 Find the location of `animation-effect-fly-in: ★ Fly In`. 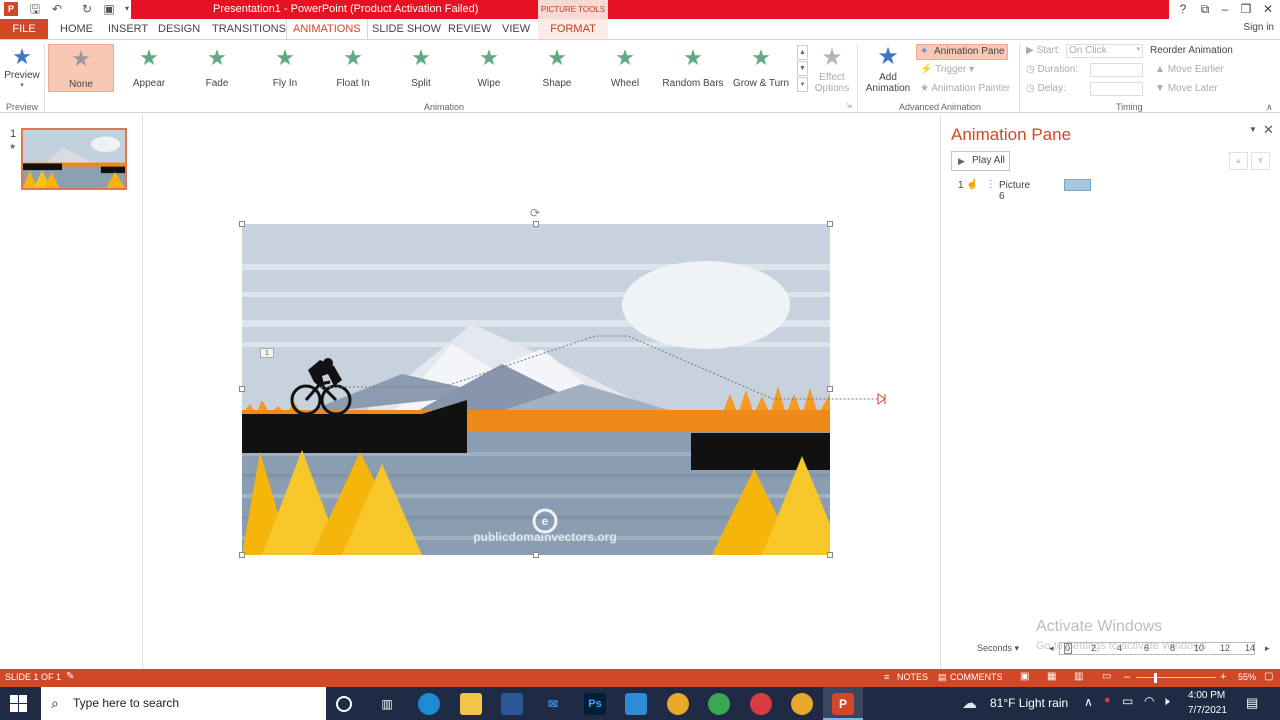

animation-effect-fly-in: ★ Fly In is located at coordinates (285, 68).